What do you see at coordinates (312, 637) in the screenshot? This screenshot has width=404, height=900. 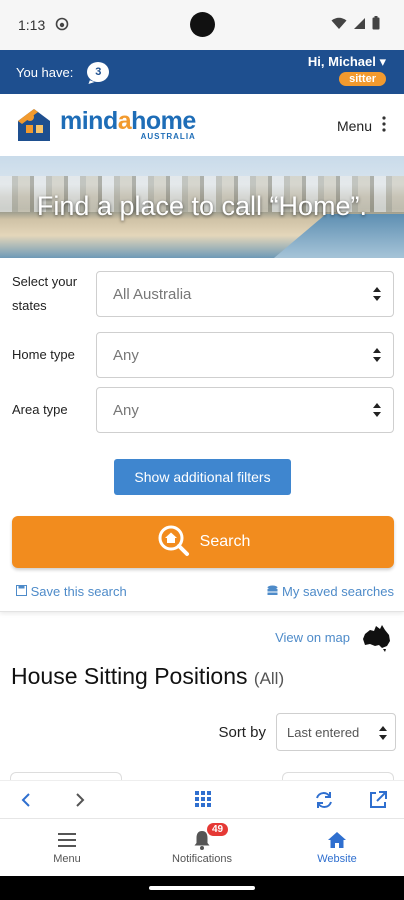 I see `view-on-map-link: View on map` at bounding box center [312, 637].